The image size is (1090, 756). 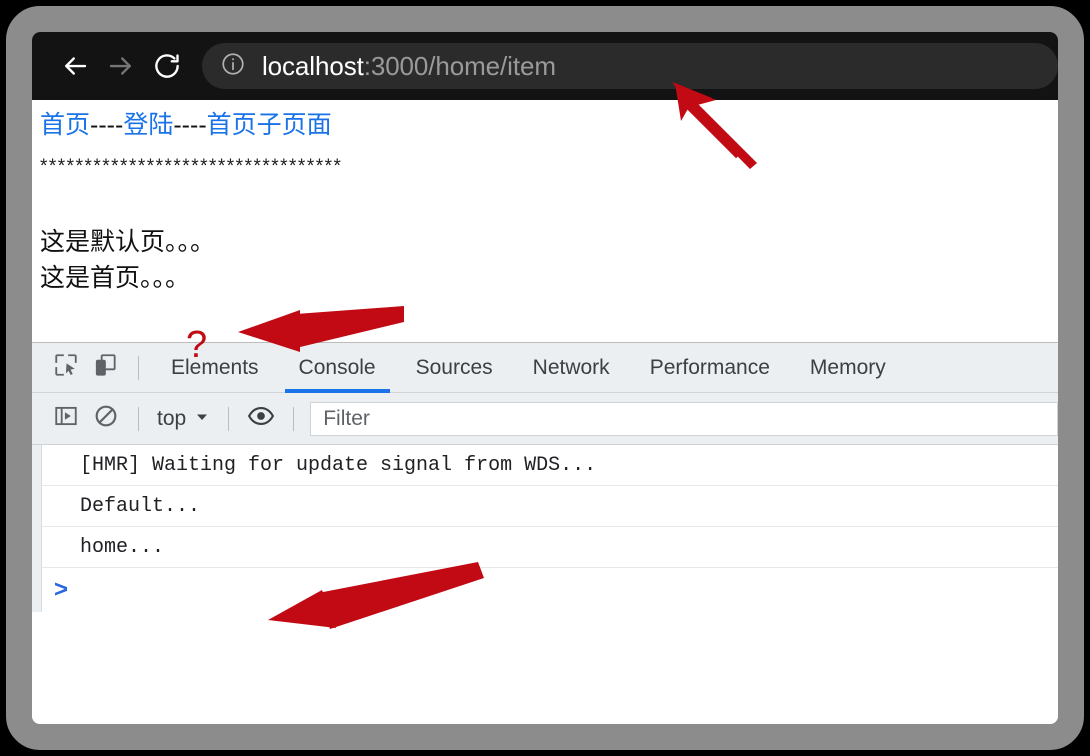 I want to click on prompt-caret-icon: >, so click(x=61, y=589).